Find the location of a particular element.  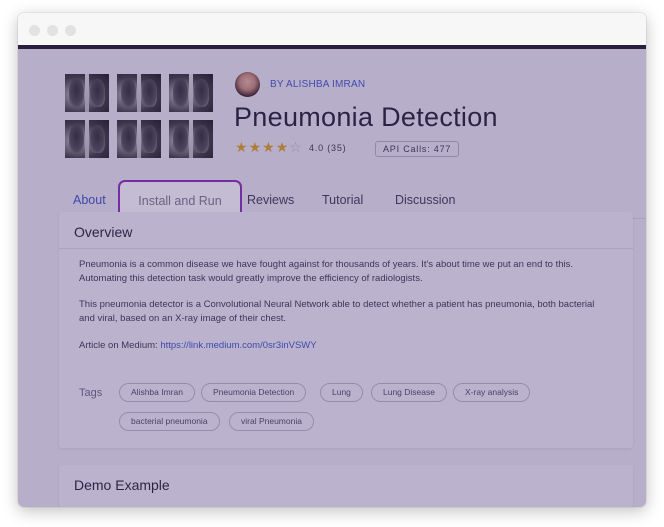

tab-discussion: Discussion is located at coordinates (425, 200).